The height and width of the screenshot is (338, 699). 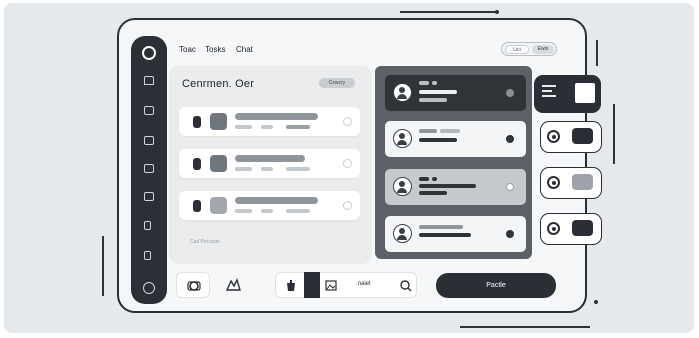 I want to click on tools-icon, so click(x=233, y=284).